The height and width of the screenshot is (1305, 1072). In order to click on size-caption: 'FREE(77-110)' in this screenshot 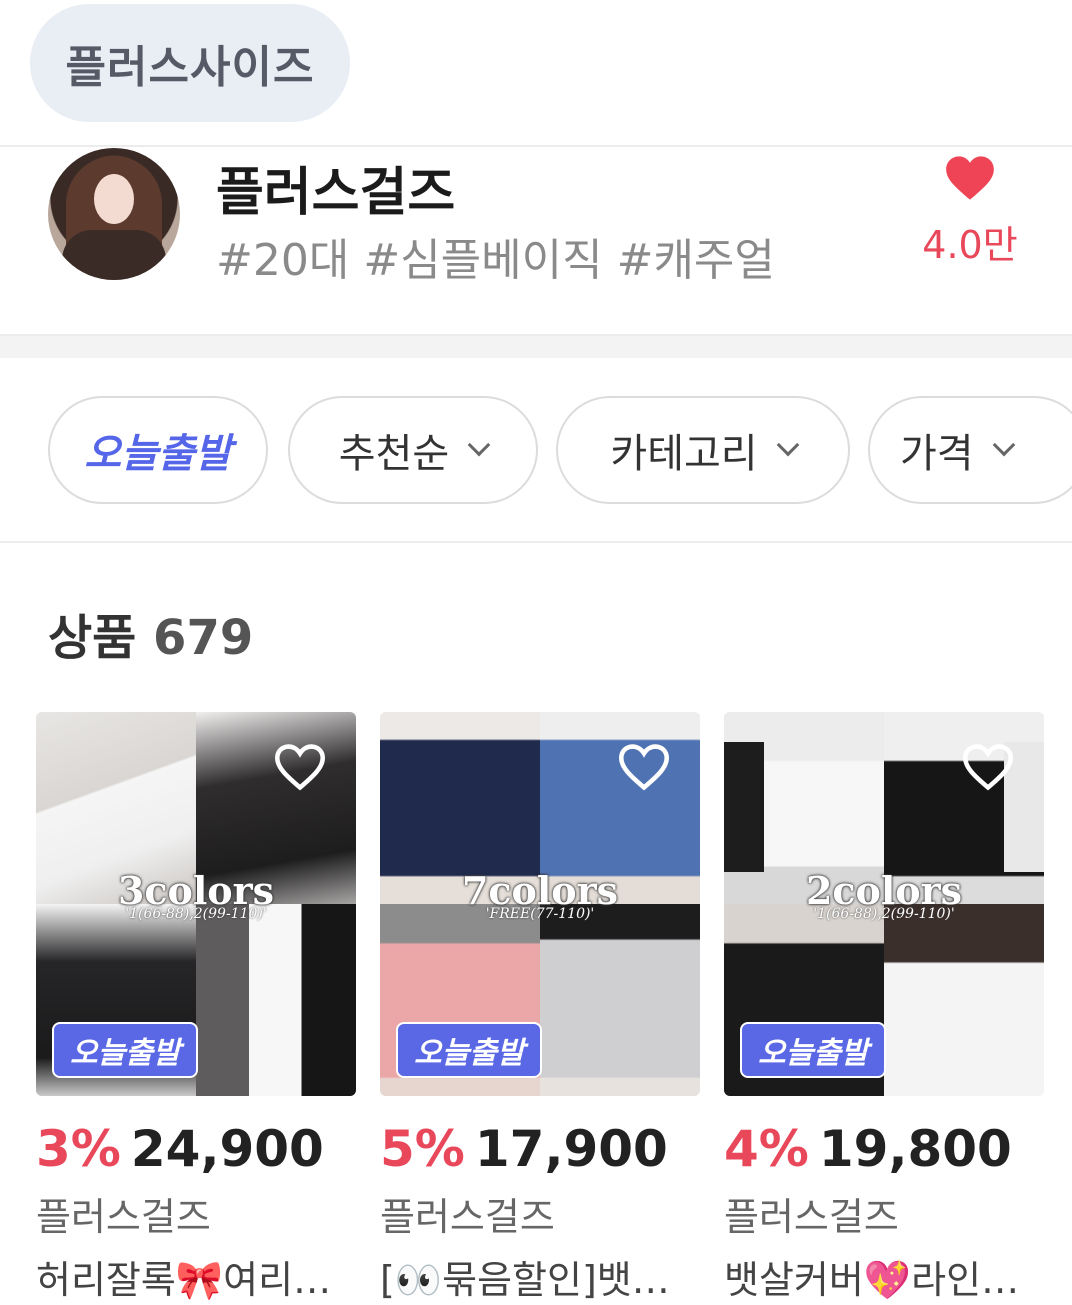, I will do `click(540, 914)`.